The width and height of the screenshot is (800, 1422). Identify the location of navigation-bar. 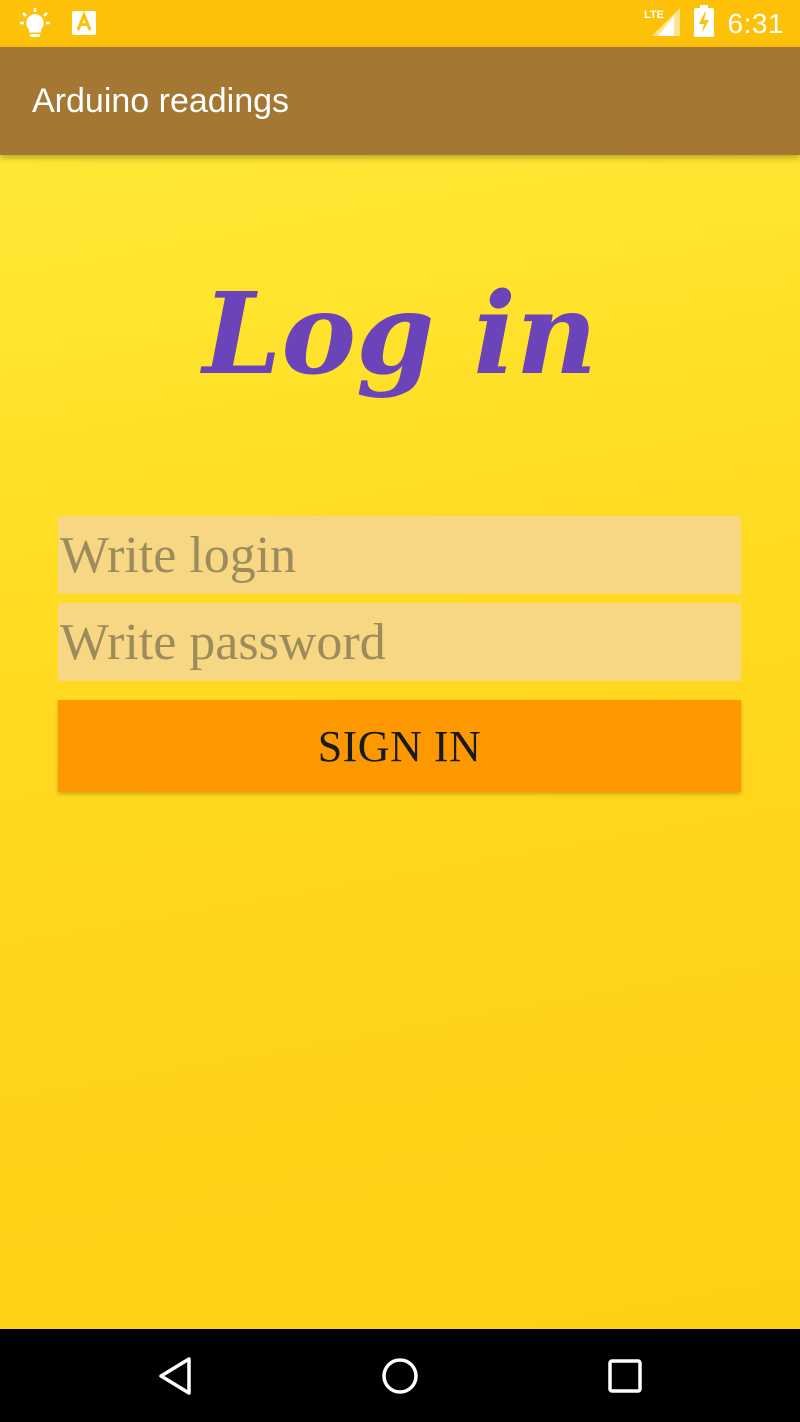
(400, 1375).